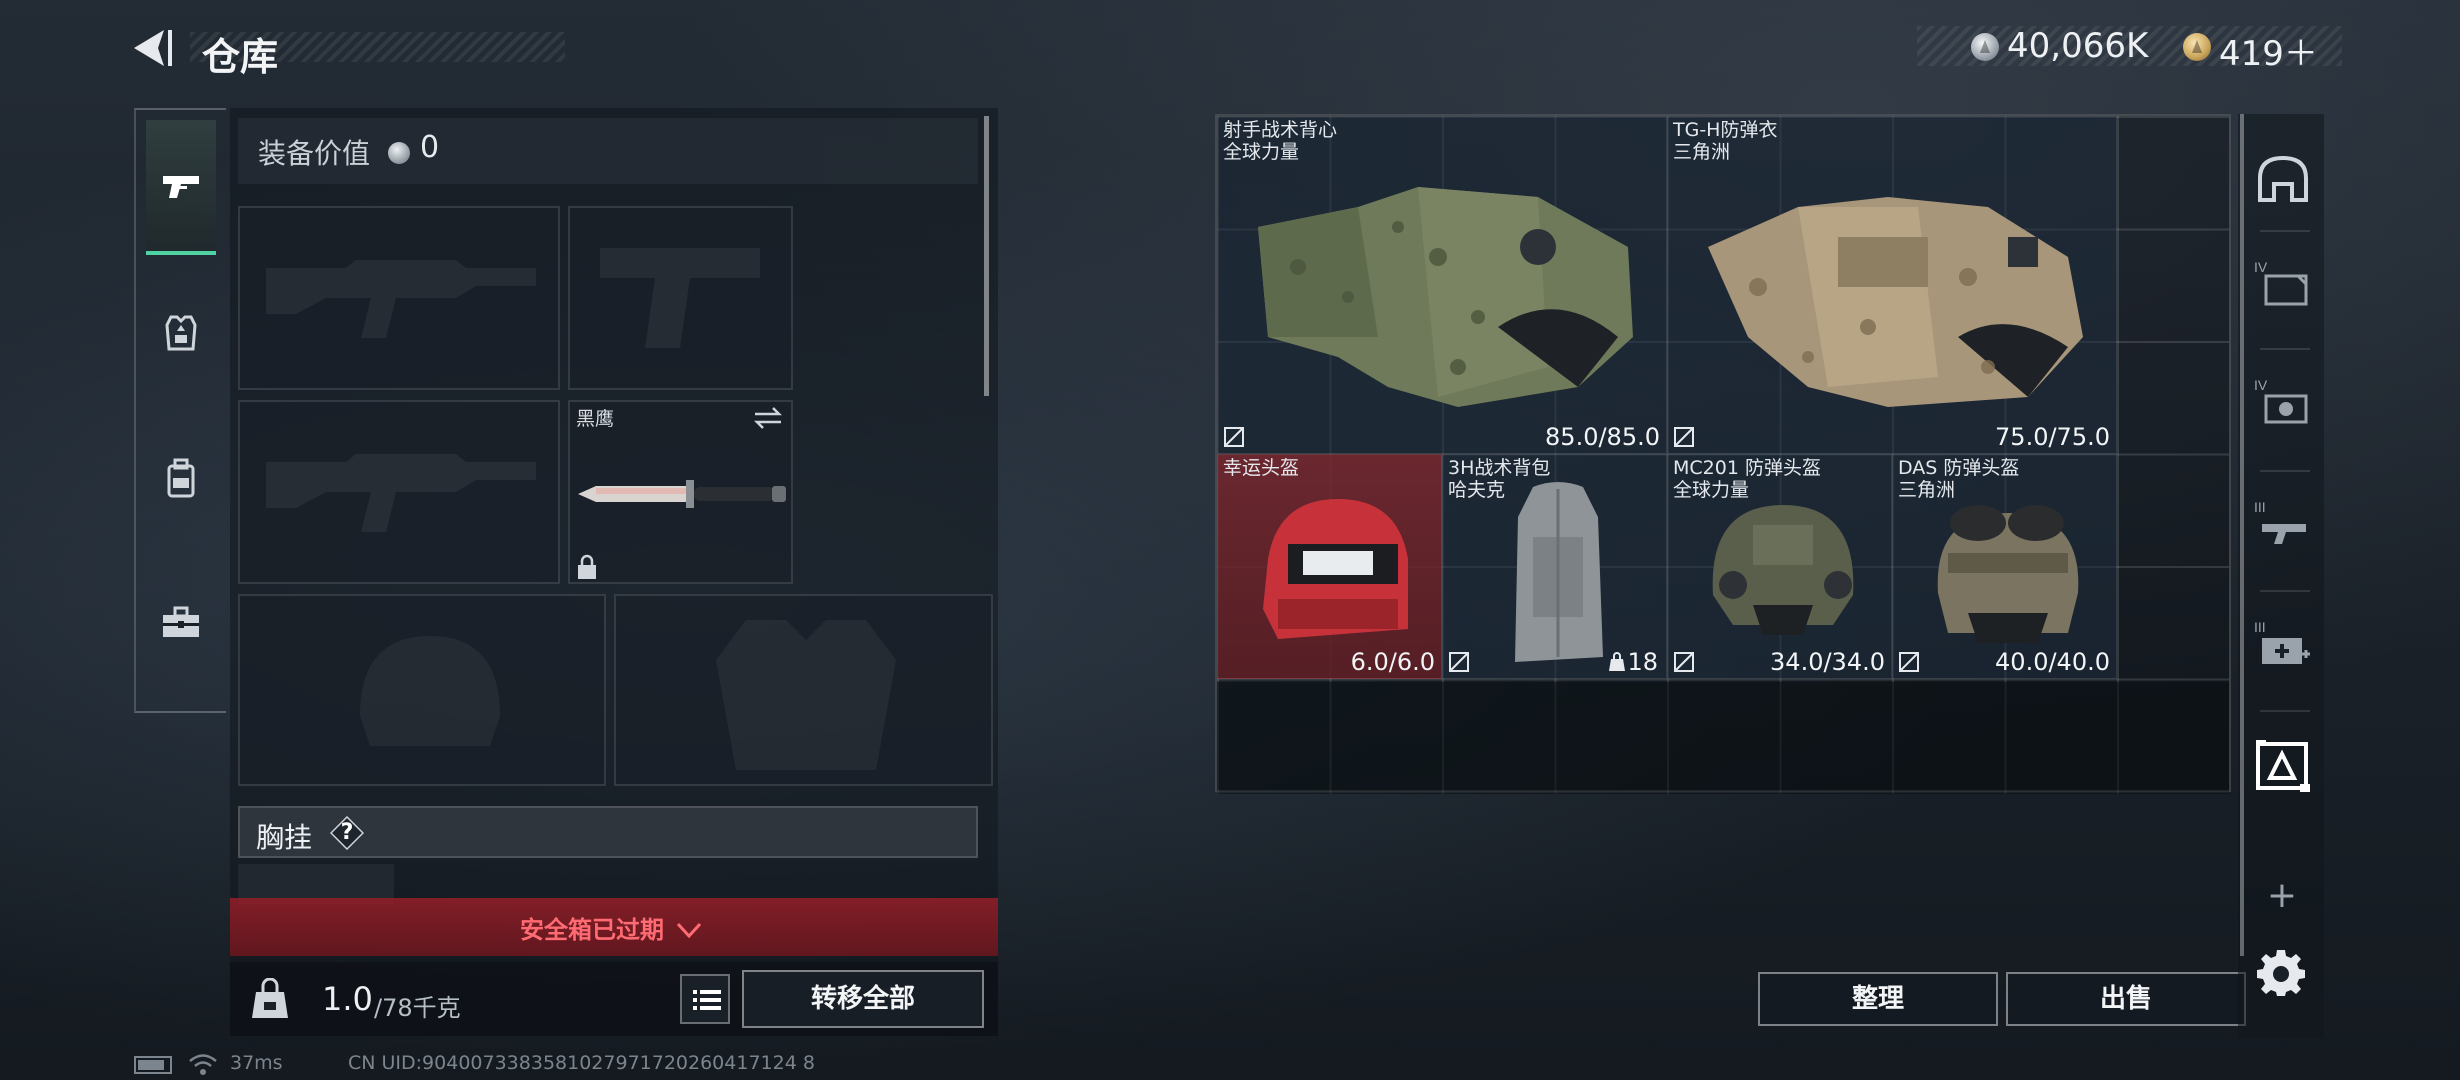  What do you see at coordinates (1261, 152) in the screenshot?
I see `item-faction: 全球力量` at bounding box center [1261, 152].